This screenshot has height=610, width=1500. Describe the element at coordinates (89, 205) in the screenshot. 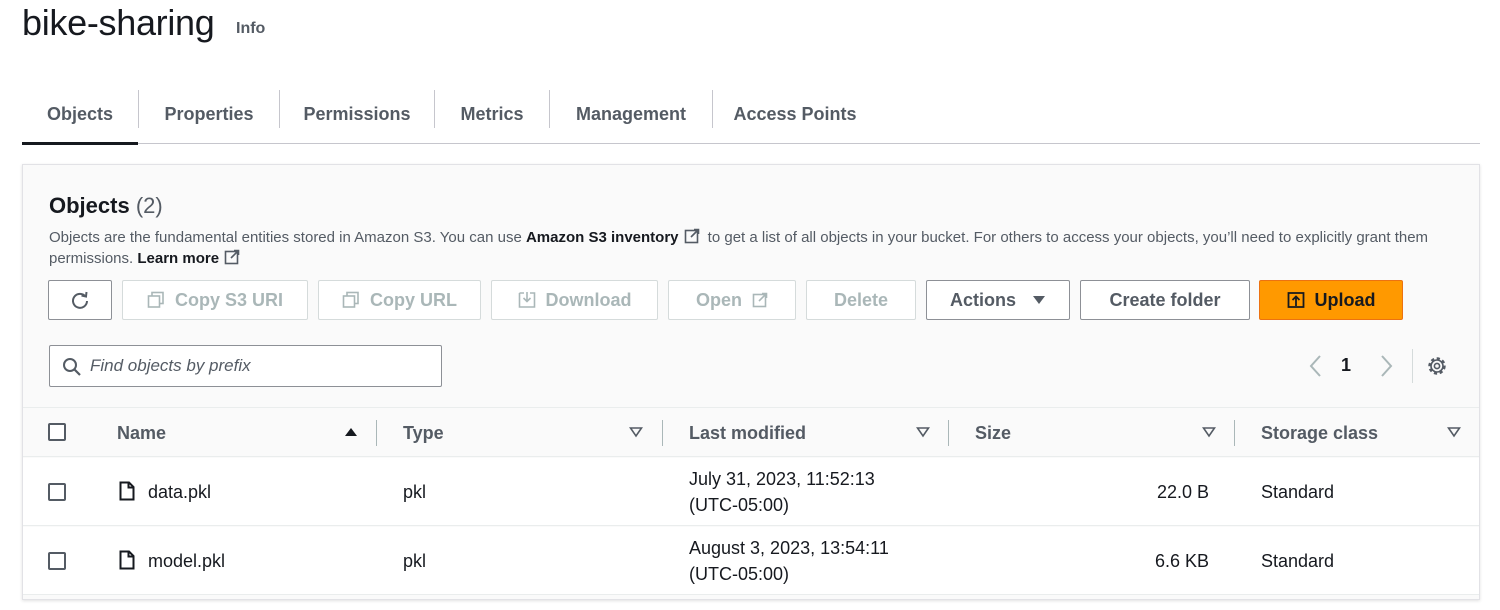

I see `panel-title-text: Objects` at that location.